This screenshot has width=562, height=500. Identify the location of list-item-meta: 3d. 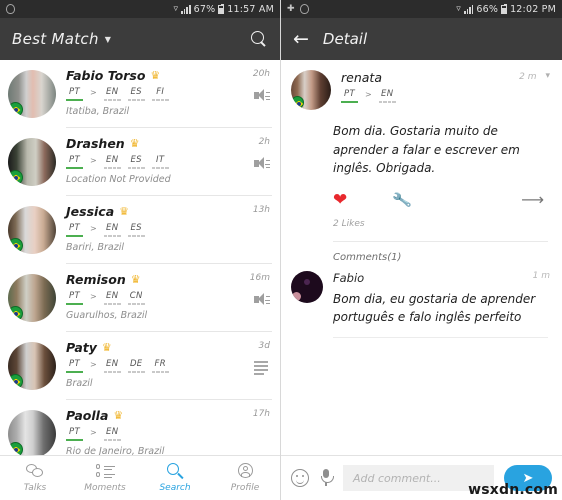
(247, 370).